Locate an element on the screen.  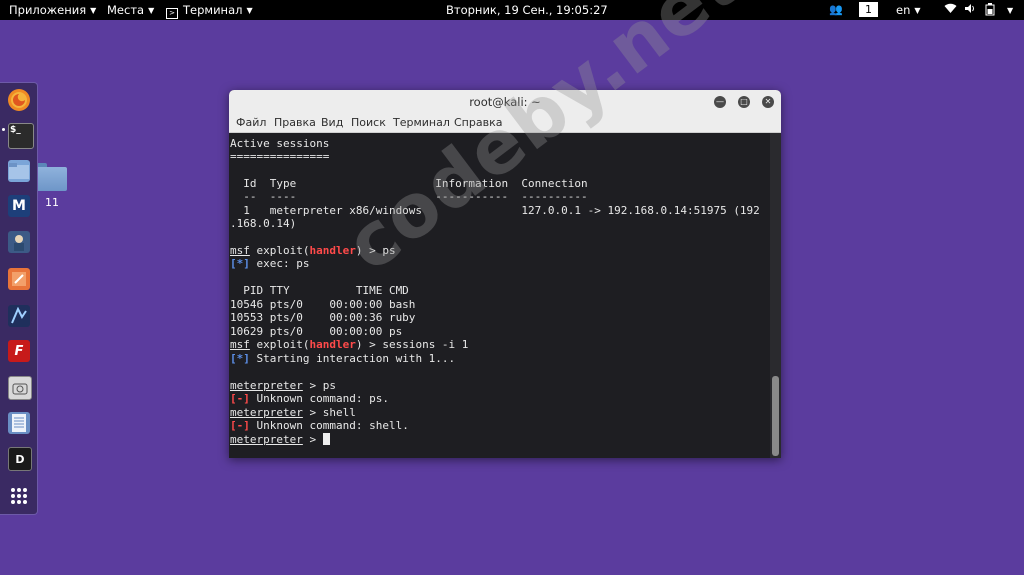
output-text: exec: ps is located at coordinates (279, 263).